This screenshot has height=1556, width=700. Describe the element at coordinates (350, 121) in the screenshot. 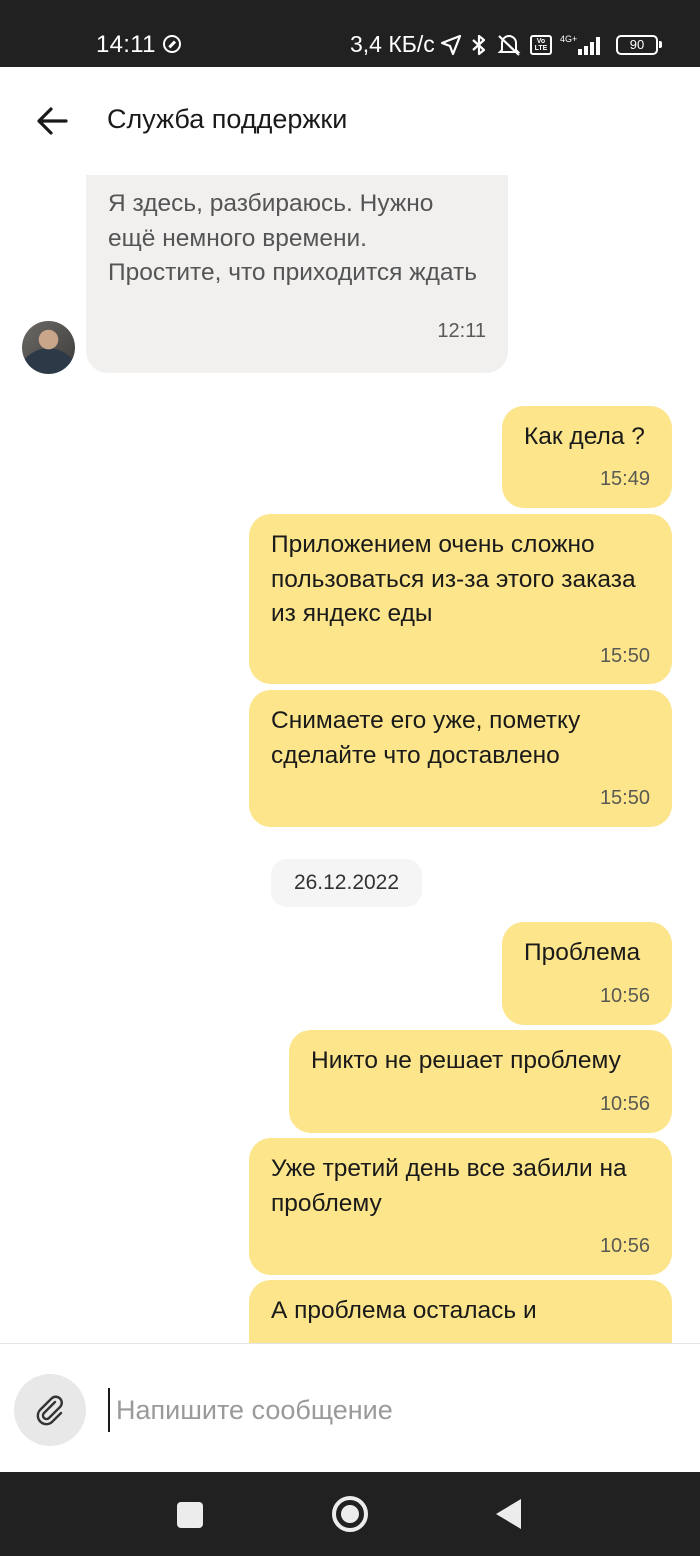

I see `chat-header: Служба поддержки` at that location.